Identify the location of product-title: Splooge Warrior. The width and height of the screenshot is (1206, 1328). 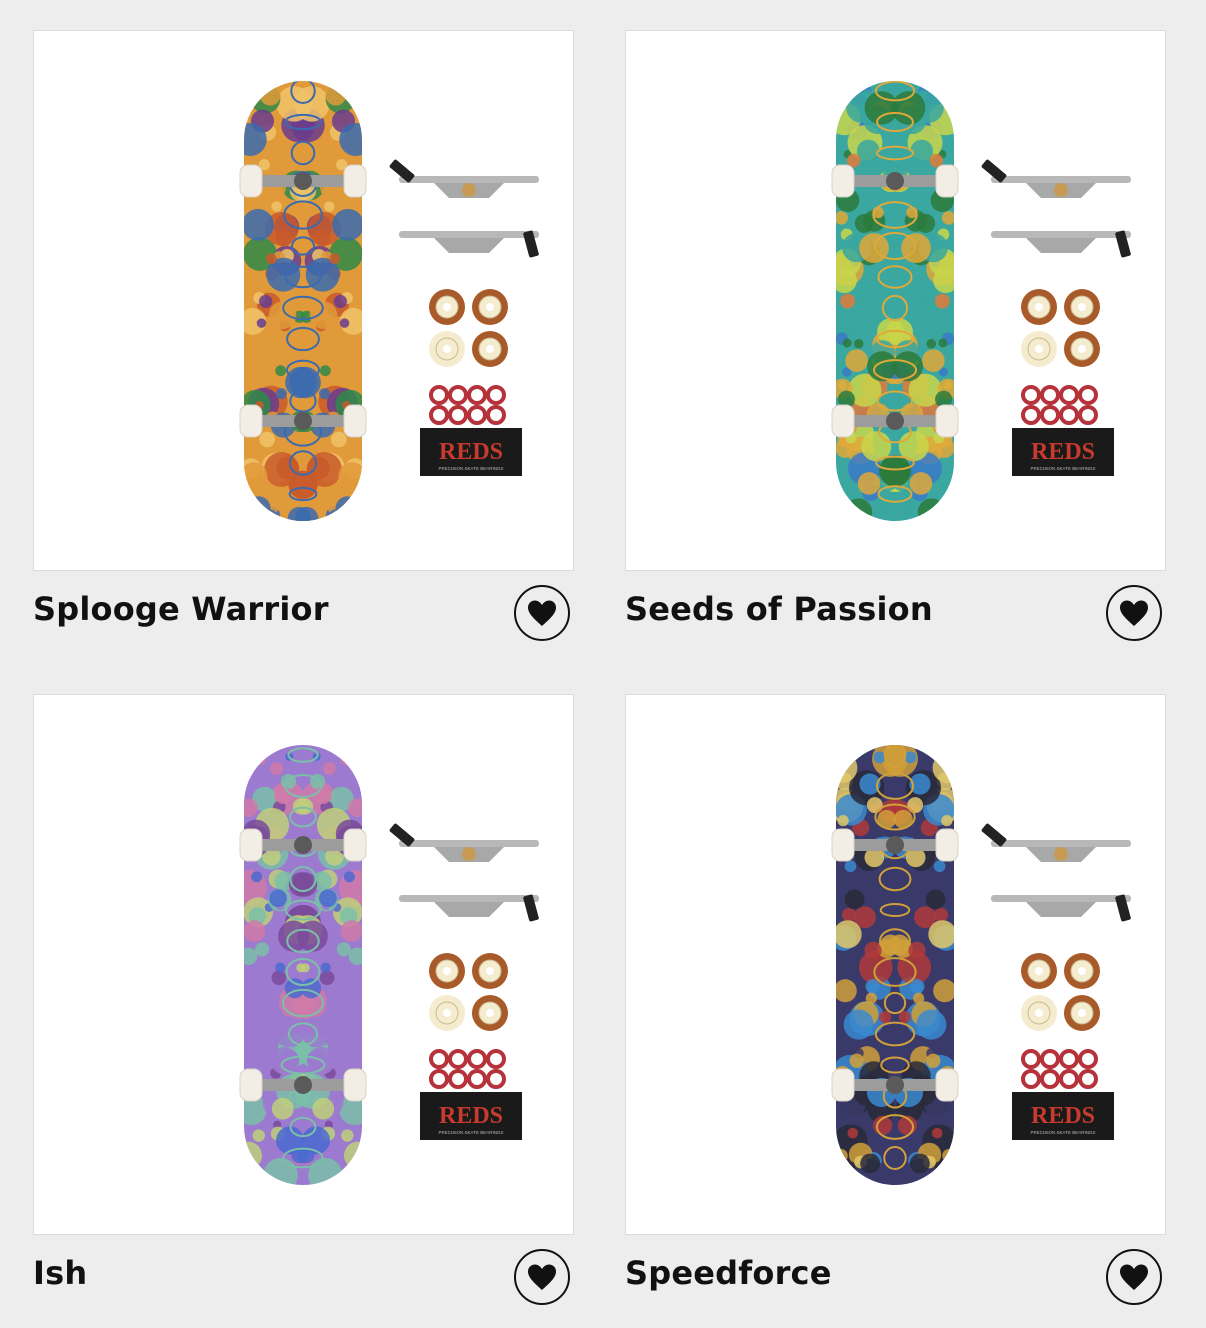
(181, 609).